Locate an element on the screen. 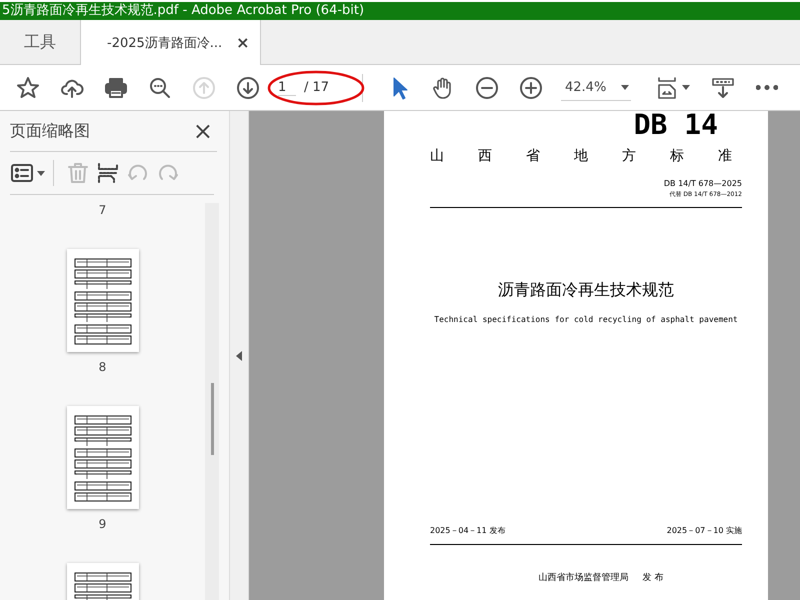 The image size is (800, 600). page-number-label: 7 is located at coordinates (102, 210).